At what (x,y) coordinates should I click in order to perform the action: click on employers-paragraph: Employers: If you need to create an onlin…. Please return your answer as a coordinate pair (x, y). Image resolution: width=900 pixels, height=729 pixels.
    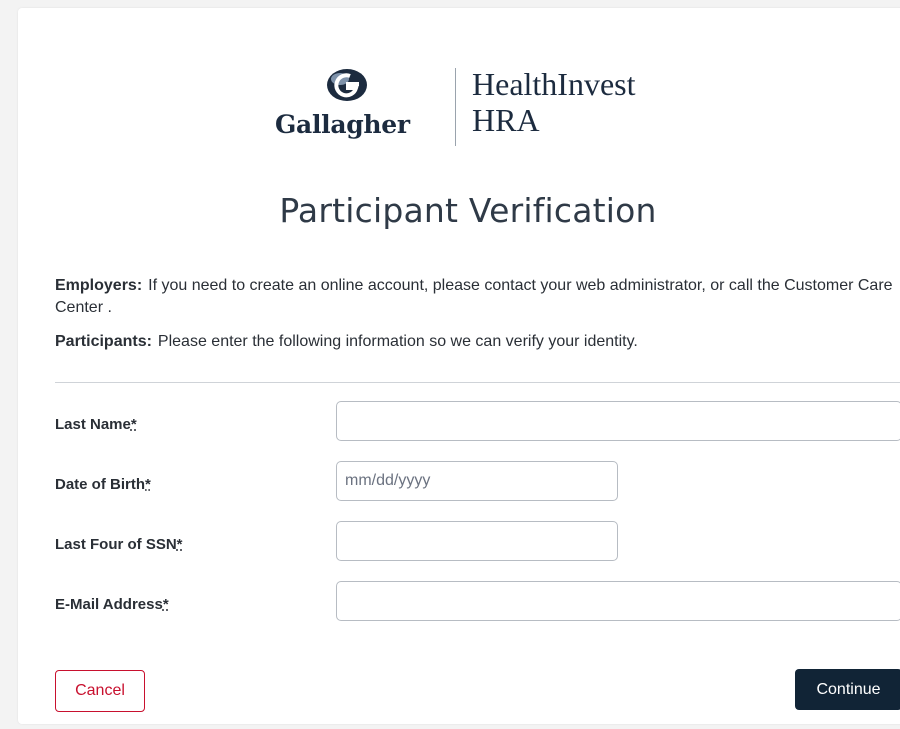
    Looking at the image, I should click on (477, 297).